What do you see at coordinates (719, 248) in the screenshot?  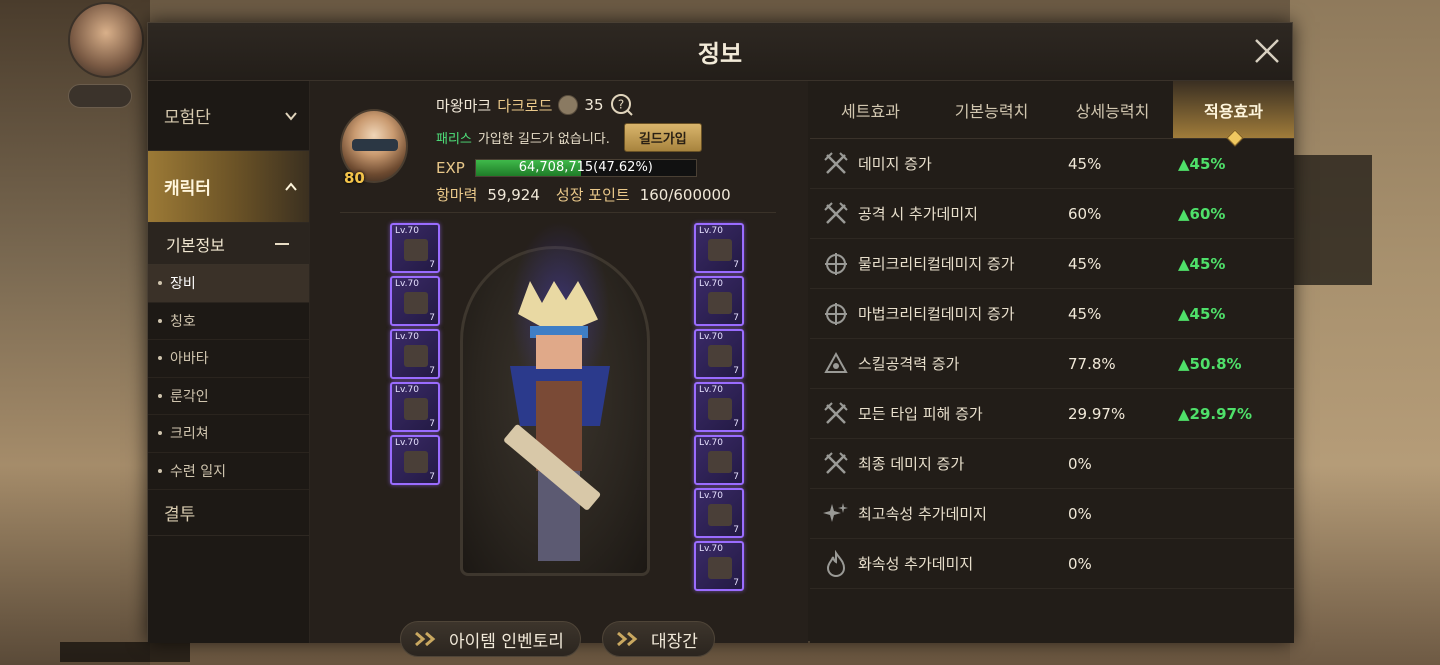 I see `equipment-slot-right-1: Lv.70 7` at bounding box center [719, 248].